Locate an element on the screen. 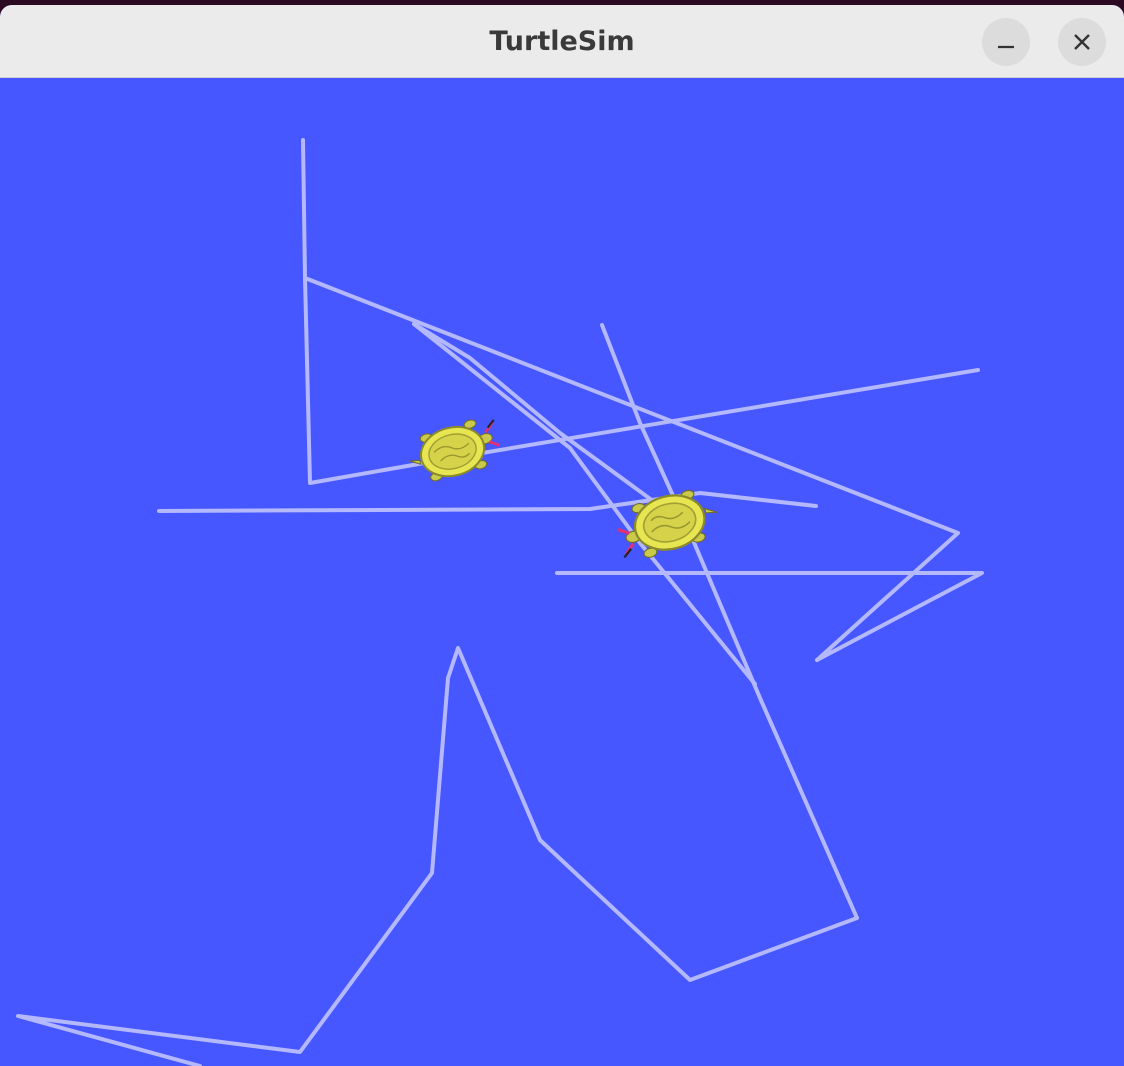  pen-trail is located at coordinates (769, 616).